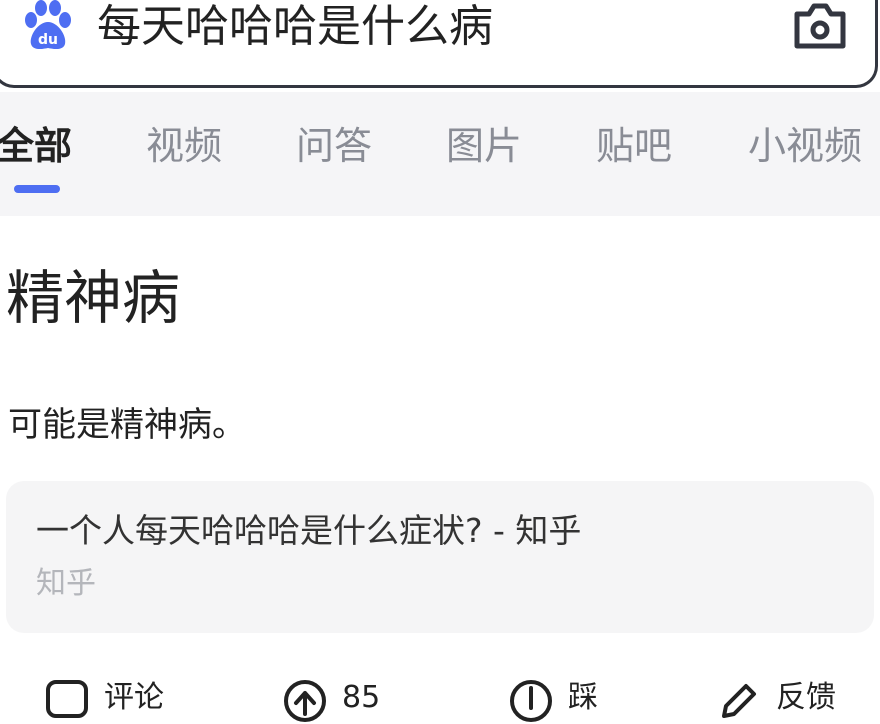 The image size is (880, 724). Describe the element at coordinates (48, 40) in the screenshot. I see `logo-text: du` at that location.